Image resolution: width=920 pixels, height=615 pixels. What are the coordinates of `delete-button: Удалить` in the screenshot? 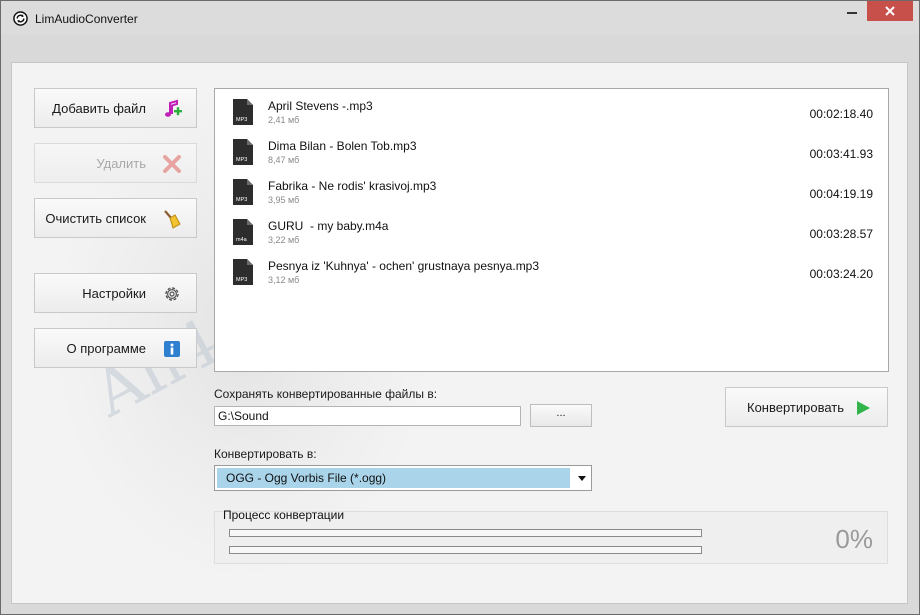 It's located at (115, 163).